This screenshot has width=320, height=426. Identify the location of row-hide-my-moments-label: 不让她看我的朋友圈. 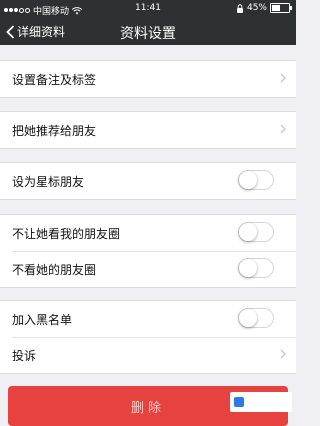
(66, 233).